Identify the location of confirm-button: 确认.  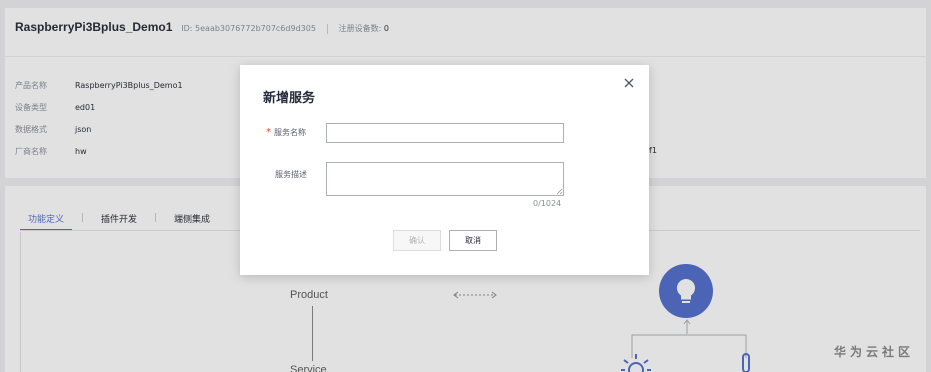
(417, 240).